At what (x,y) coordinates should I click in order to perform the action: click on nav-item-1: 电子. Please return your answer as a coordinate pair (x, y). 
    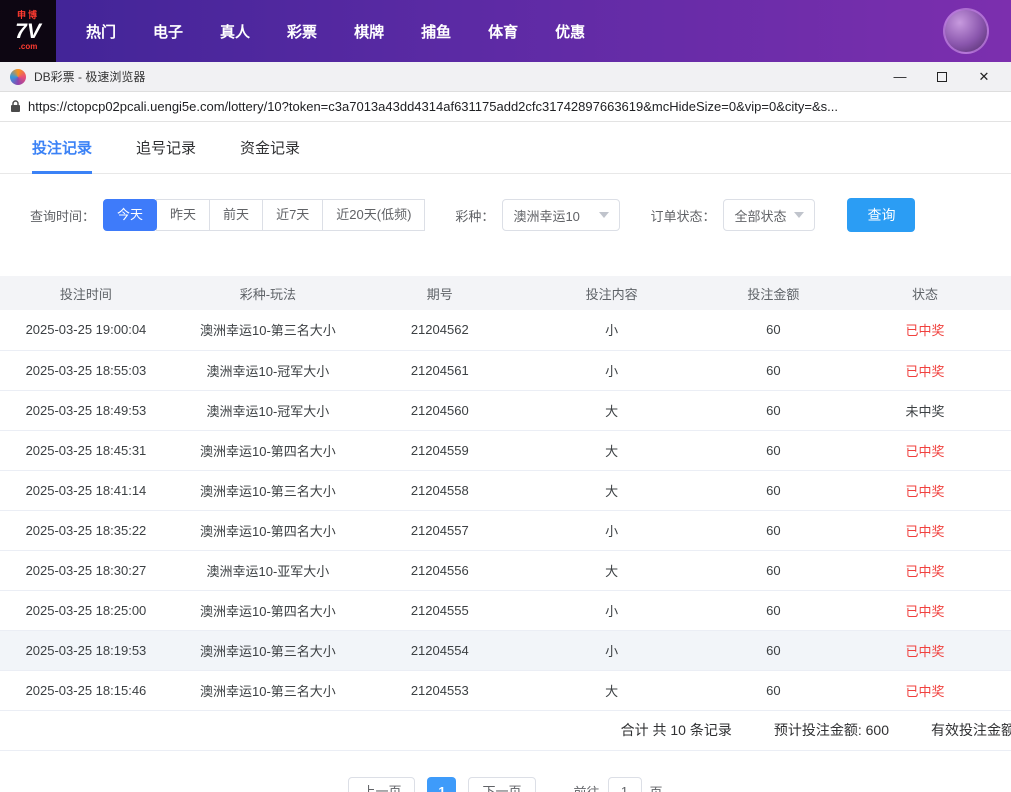
    Looking at the image, I should click on (168, 31).